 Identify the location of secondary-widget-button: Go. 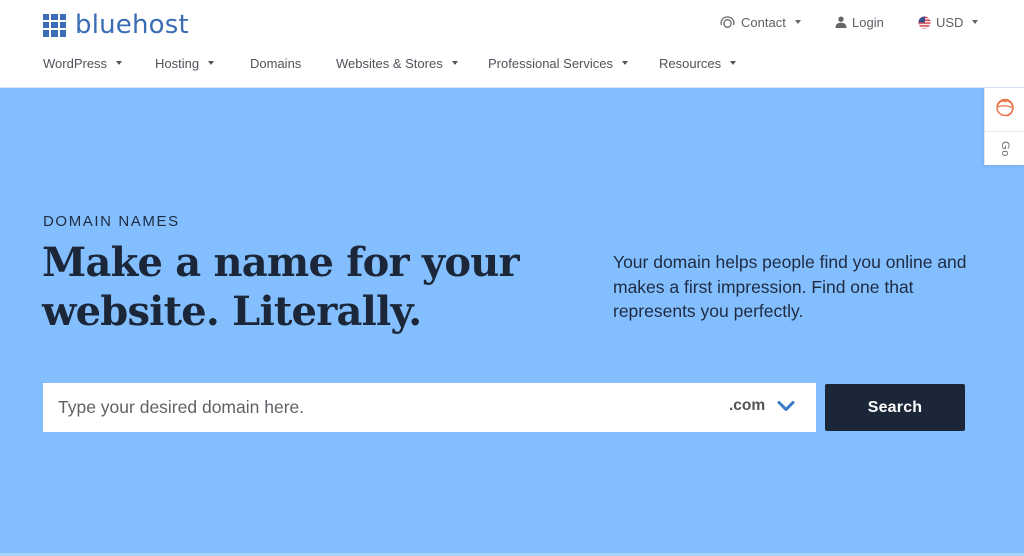
(1004, 148).